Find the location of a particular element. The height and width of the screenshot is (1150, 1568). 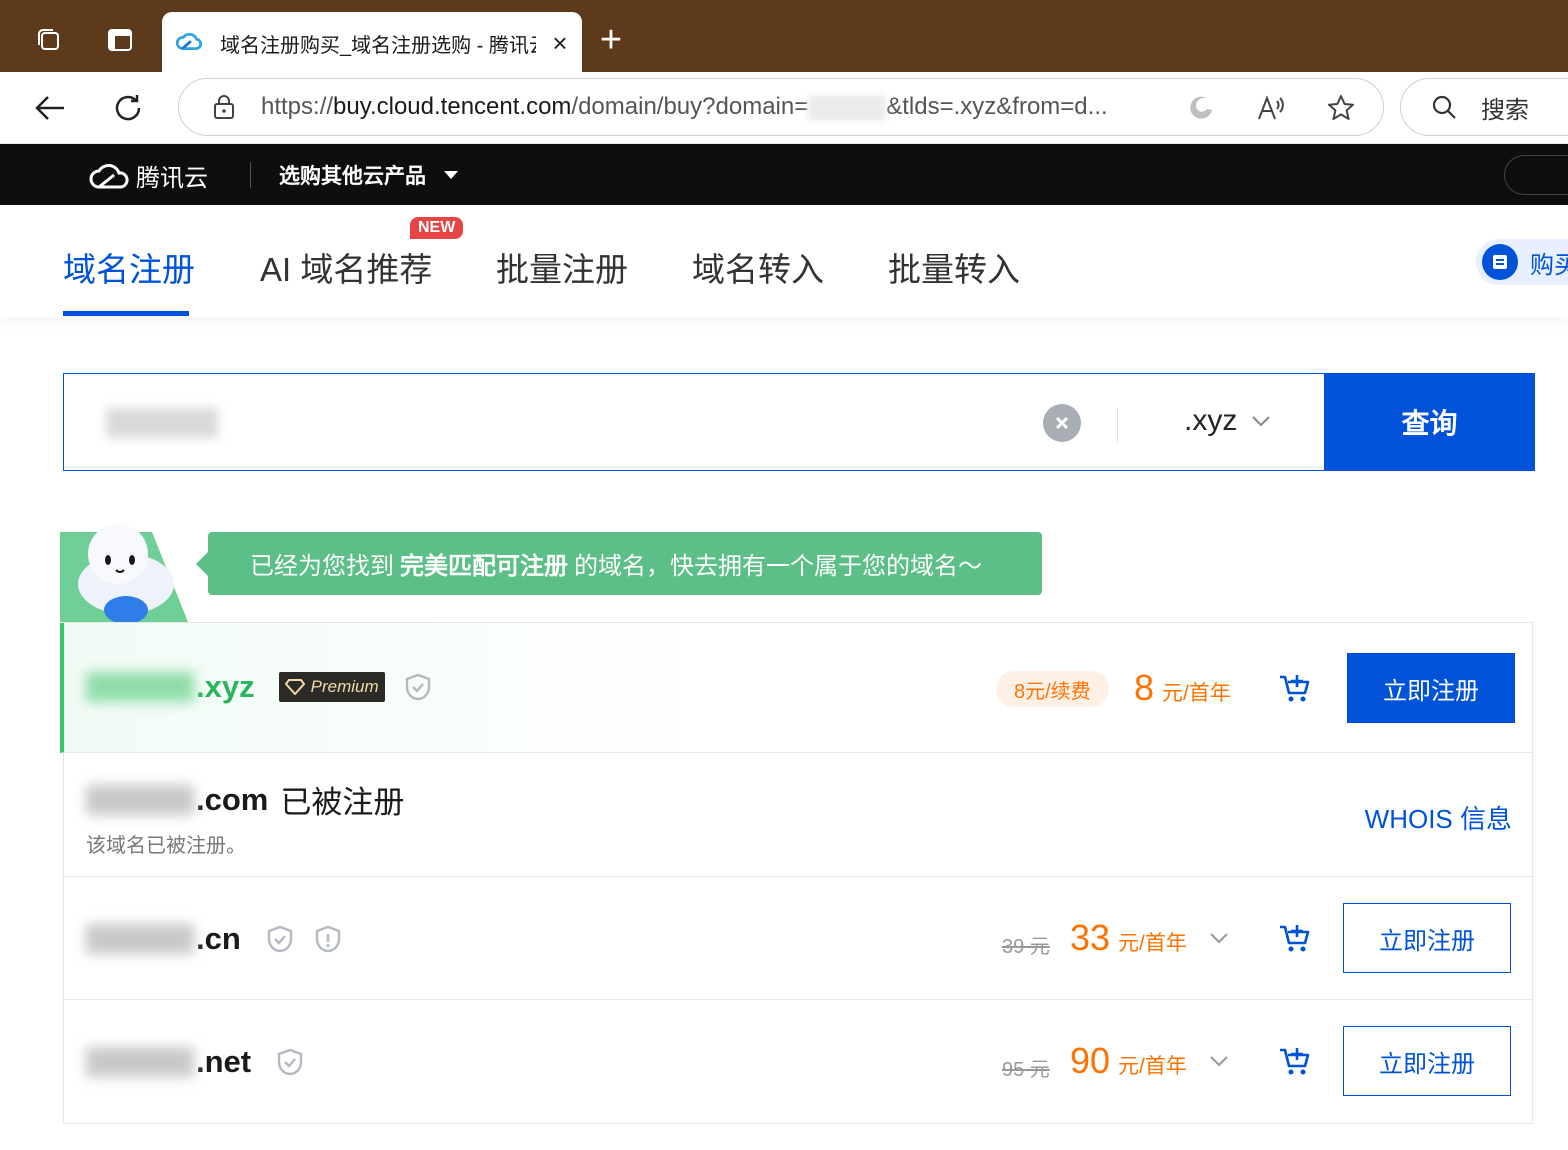

tab-domain-register: 域名注册 is located at coordinates (129, 267).